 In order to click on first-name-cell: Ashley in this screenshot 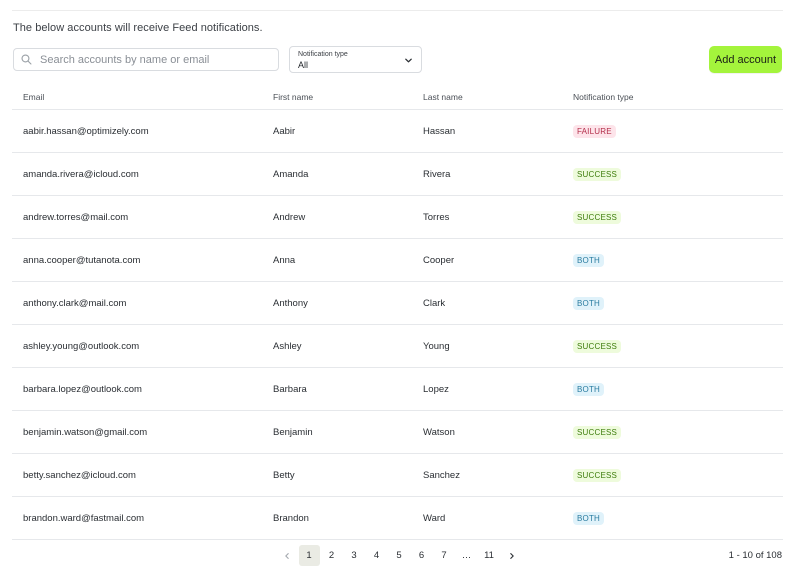, I will do `click(287, 346)`.